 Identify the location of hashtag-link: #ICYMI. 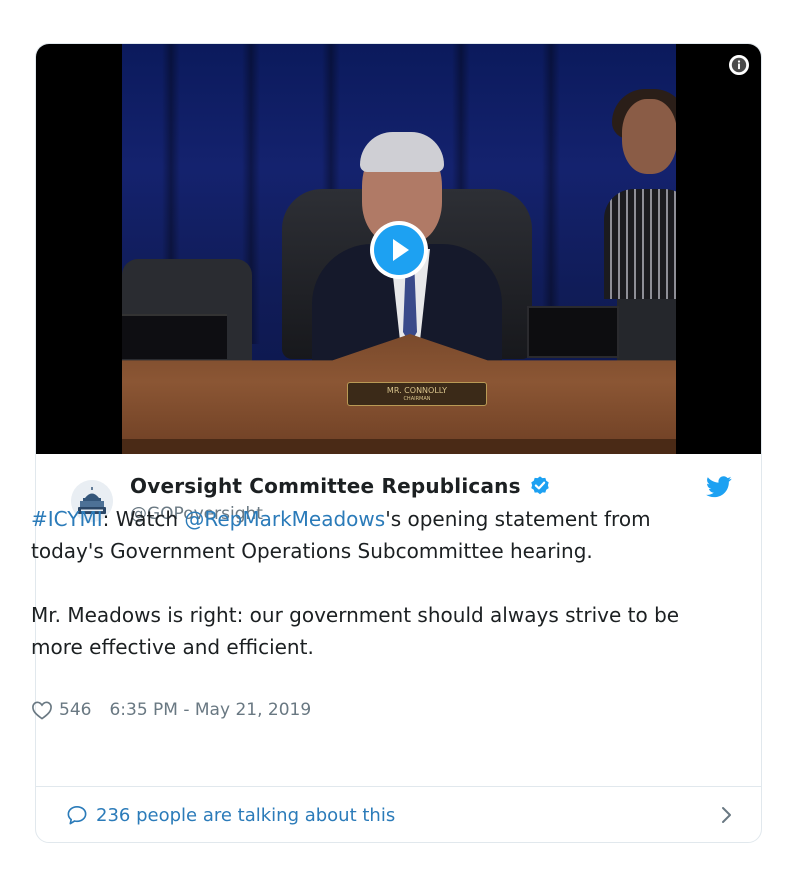
(67, 519).